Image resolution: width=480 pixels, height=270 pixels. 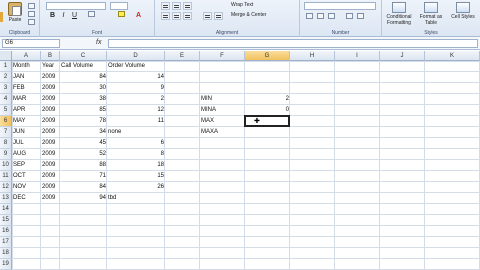 I want to click on column-header-g: G, so click(x=267, y=56).